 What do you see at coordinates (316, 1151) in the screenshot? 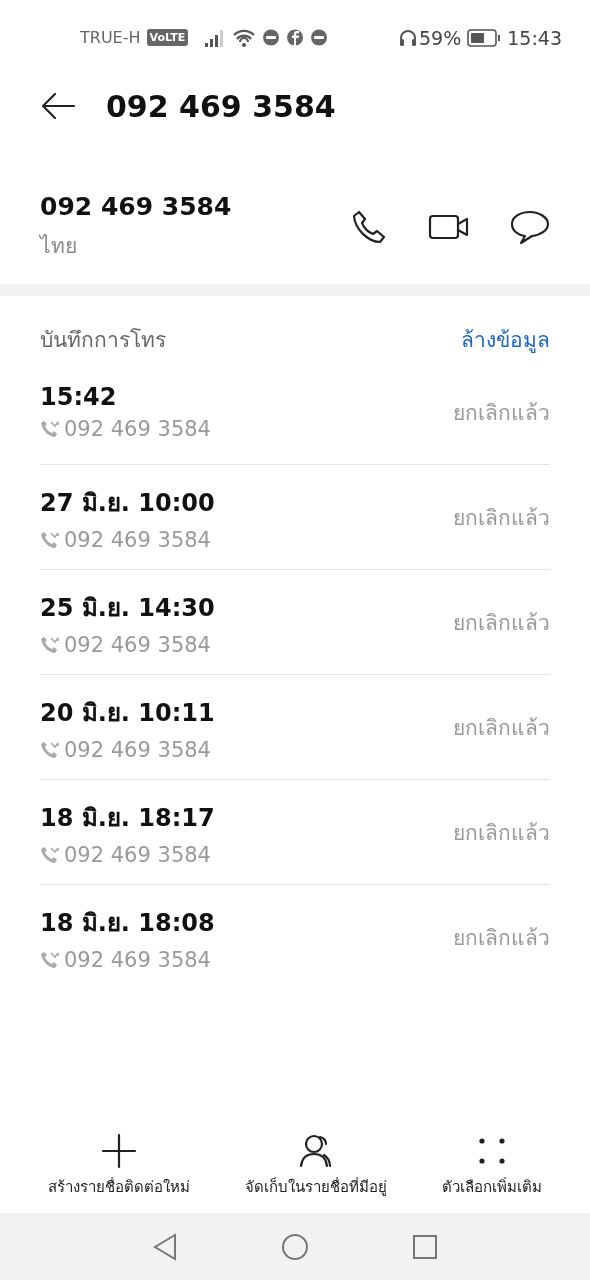
I see `person-icon` at bounding box center [316, 1151].